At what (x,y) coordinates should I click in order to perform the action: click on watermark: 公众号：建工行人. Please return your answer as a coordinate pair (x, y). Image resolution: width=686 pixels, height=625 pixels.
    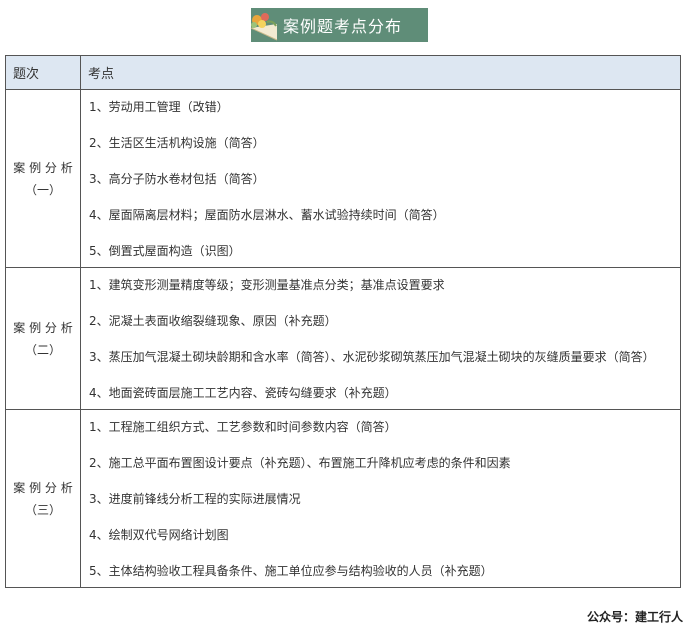
    Looking at the image, I should click on (635, 616).